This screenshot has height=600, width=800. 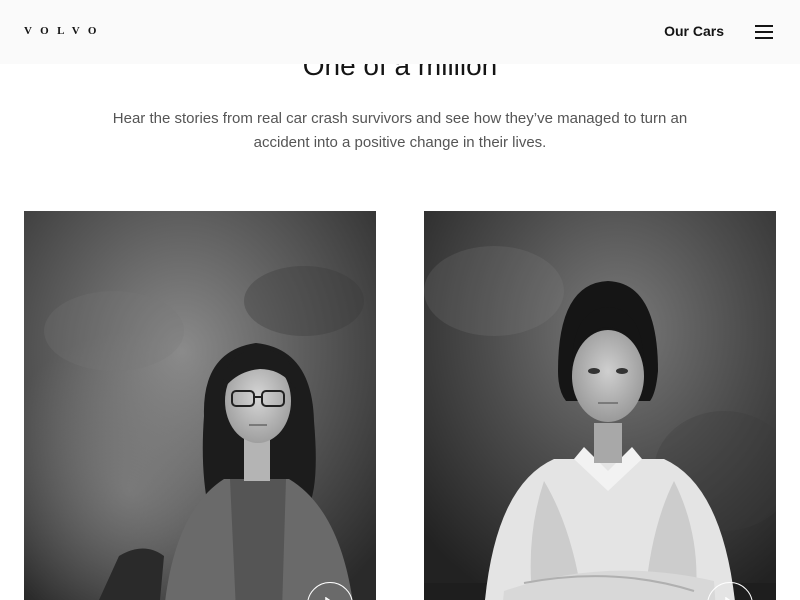 I want to click on hamburger-menu-icon, so click(x=764, y=32).